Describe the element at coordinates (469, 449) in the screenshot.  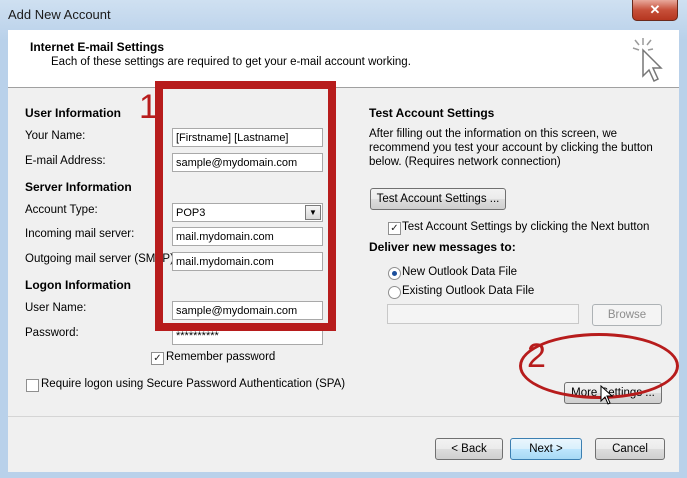
I see `back-button: < Back` at that location.